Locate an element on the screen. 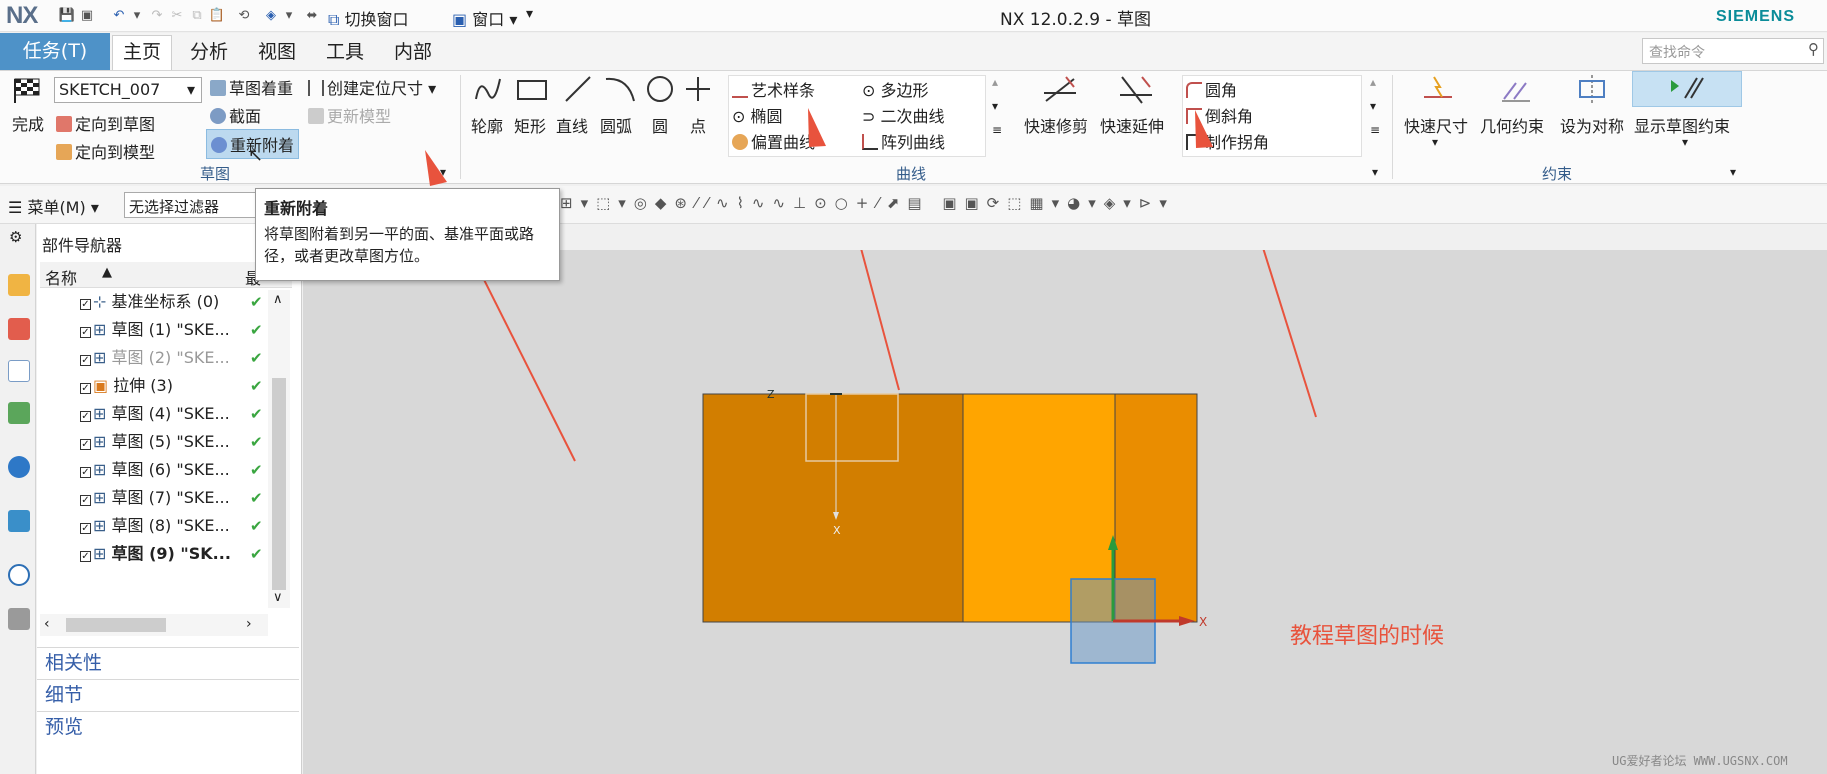 Image resolution: width=1827 pixels, height=774 pixels. customize-quickaccess-icon: ▾ is located at coordinates (529, 14).